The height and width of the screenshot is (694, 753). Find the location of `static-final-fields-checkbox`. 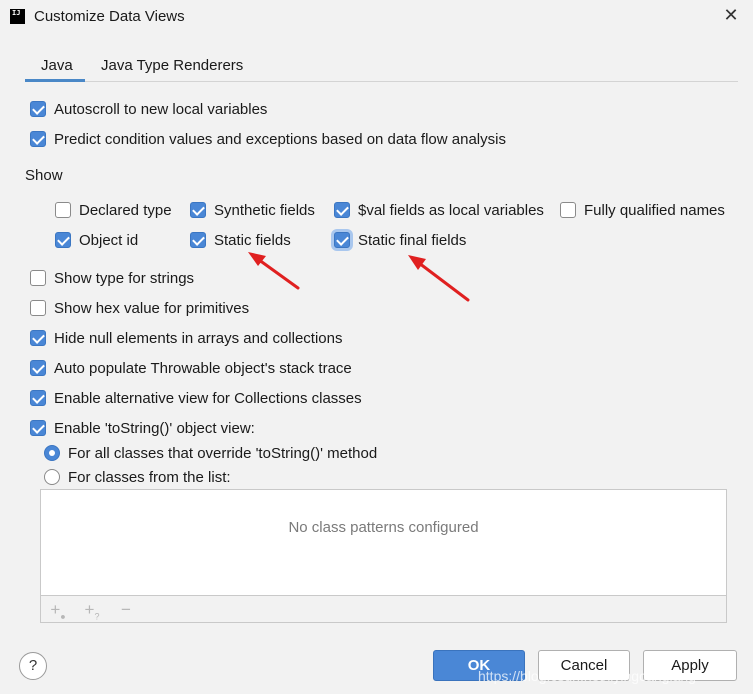

static-final-fields-checkbox is located at coordinates (342, 240).